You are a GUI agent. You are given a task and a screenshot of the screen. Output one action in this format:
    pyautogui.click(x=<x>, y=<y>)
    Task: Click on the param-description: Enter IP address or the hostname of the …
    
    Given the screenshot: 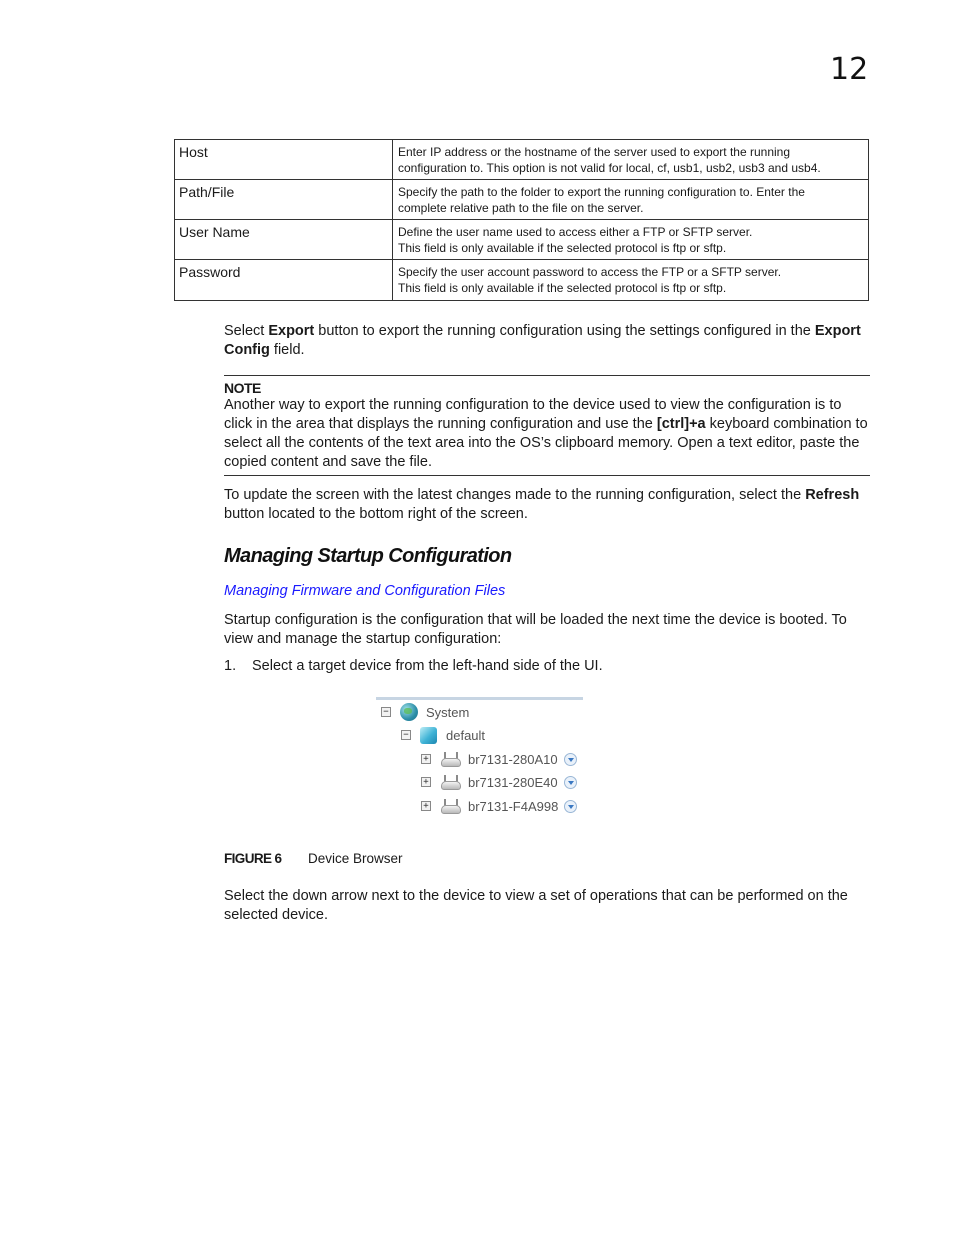 What is the action you would take?
    pyautogui.click(x=630, y=159)
    